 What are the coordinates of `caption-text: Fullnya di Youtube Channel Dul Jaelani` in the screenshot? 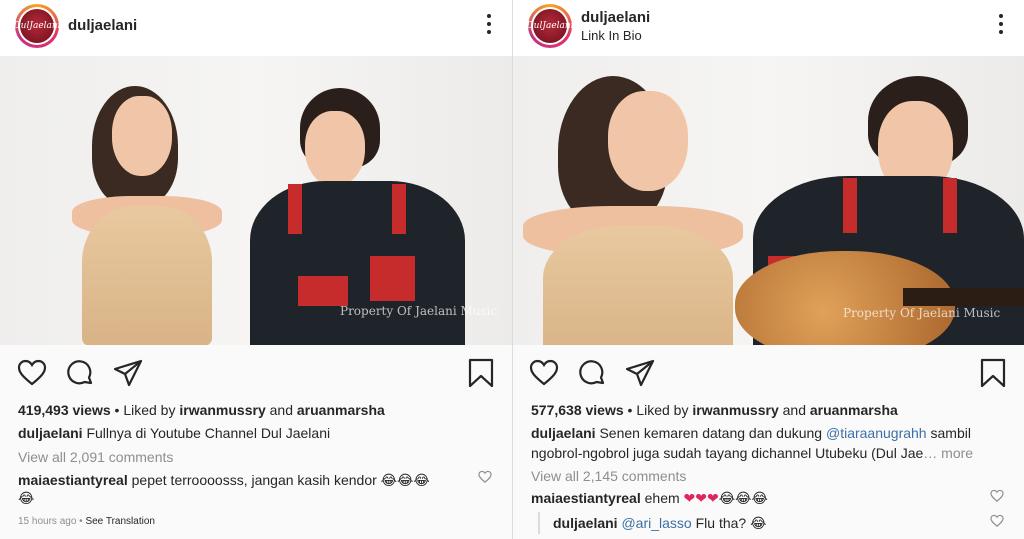 It's located at (206, 433).